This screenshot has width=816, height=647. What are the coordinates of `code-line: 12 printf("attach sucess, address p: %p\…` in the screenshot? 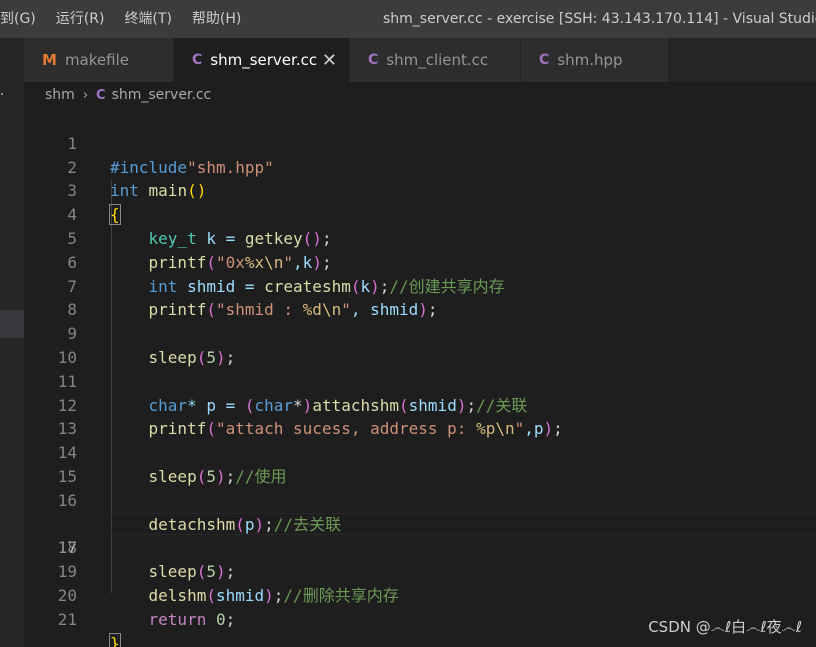 It's located at (420, 404).